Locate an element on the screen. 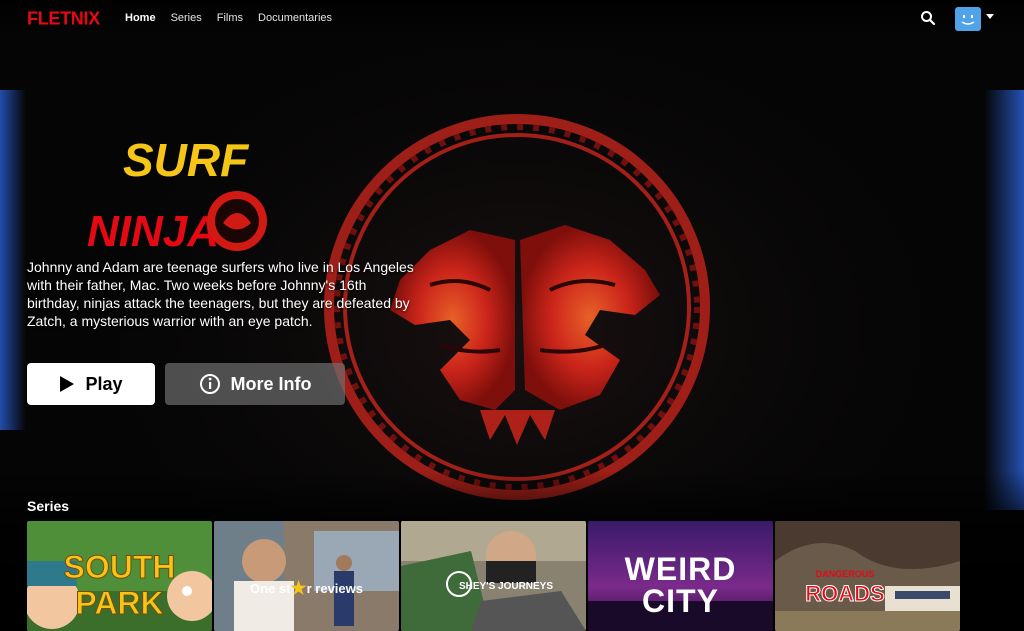 The width and height of the screenshot is (1024, 631). tile-title-part2: r reviews is located at coordinates (334, 588).